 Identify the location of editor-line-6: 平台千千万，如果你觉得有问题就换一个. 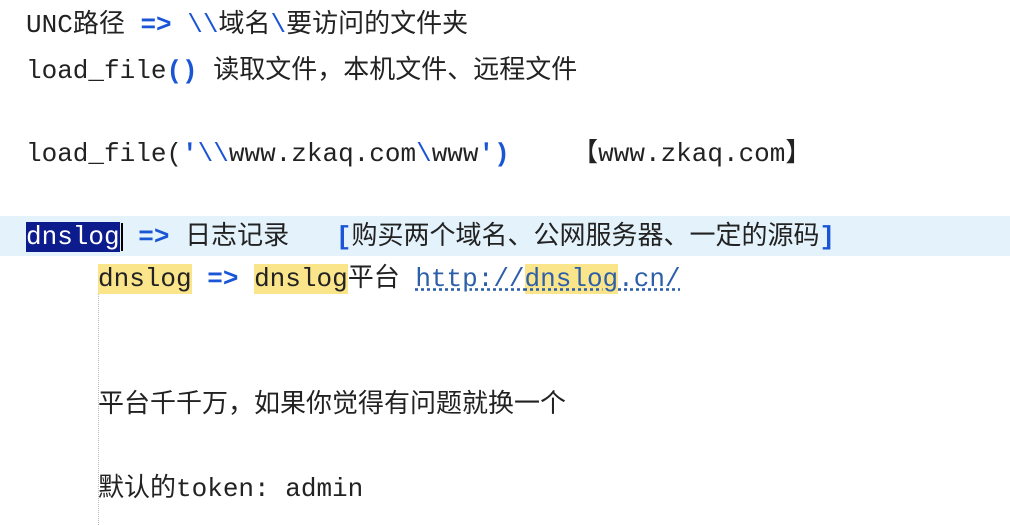
(554, 404).